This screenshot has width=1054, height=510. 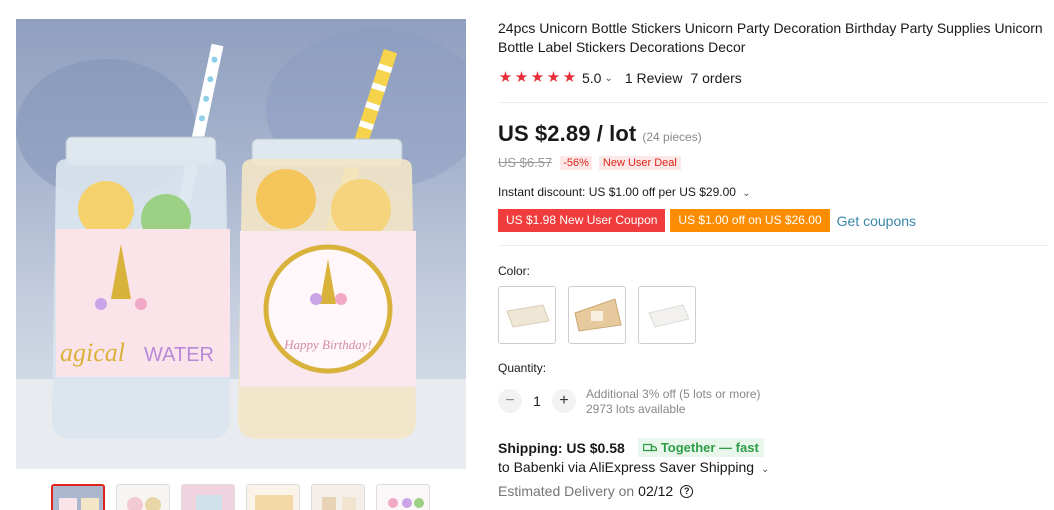 I want to click on shipping-method-text: to Babenki via AliExpress Saver Shipping, so click(x=626, y=467).